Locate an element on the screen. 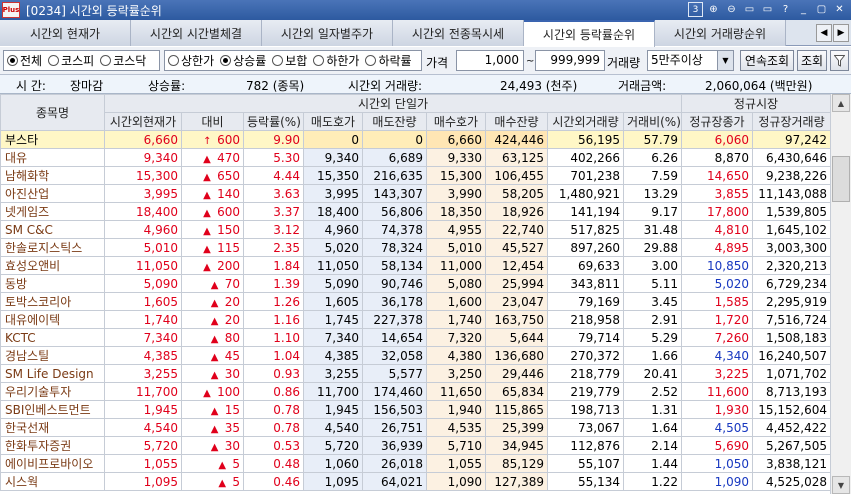 The image size is (851, 494). cell-bid-price: 15,300 is located at coordinates (456, 175).